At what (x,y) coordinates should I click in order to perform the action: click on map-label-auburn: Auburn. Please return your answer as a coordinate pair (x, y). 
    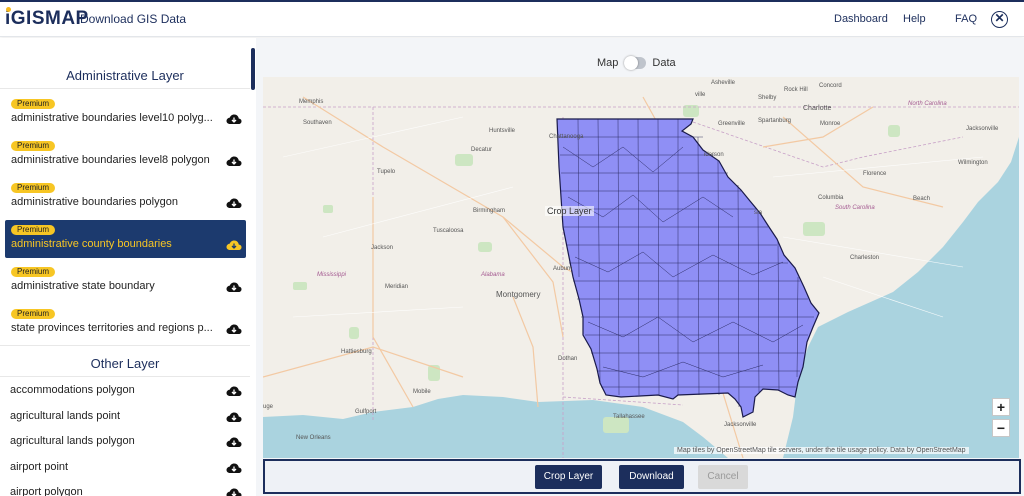
    Looking at the image, I should click on (563, 269).